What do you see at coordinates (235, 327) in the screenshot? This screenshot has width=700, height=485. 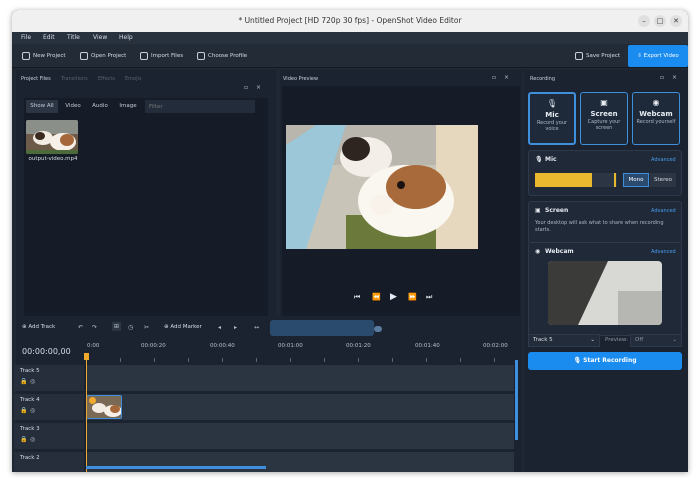 I see `next-marker-icon: ▸` at bounding box center [235, 327].